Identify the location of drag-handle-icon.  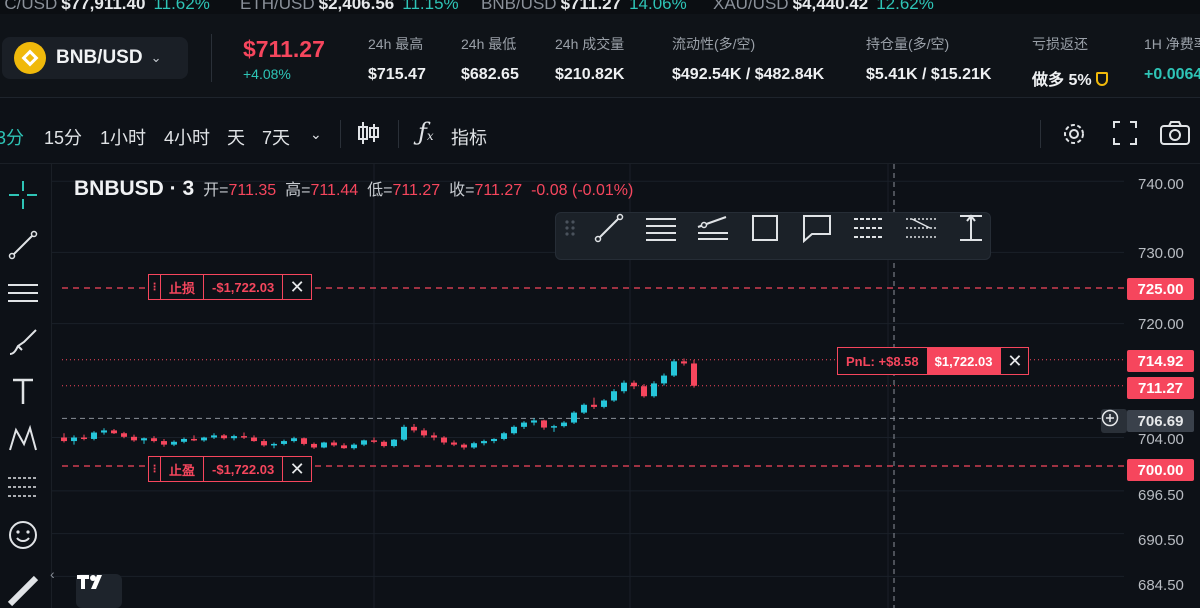
(570, 228).